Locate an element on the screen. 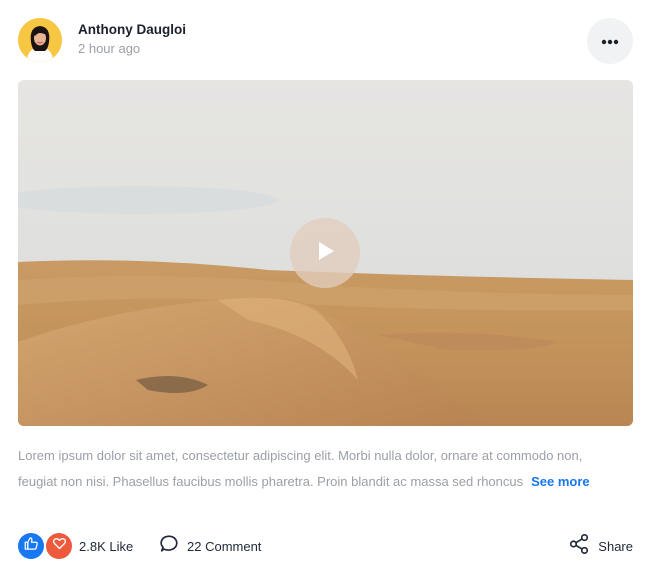 The image size is (651, 583). share-button: Share is located at coordinates (600, 546).